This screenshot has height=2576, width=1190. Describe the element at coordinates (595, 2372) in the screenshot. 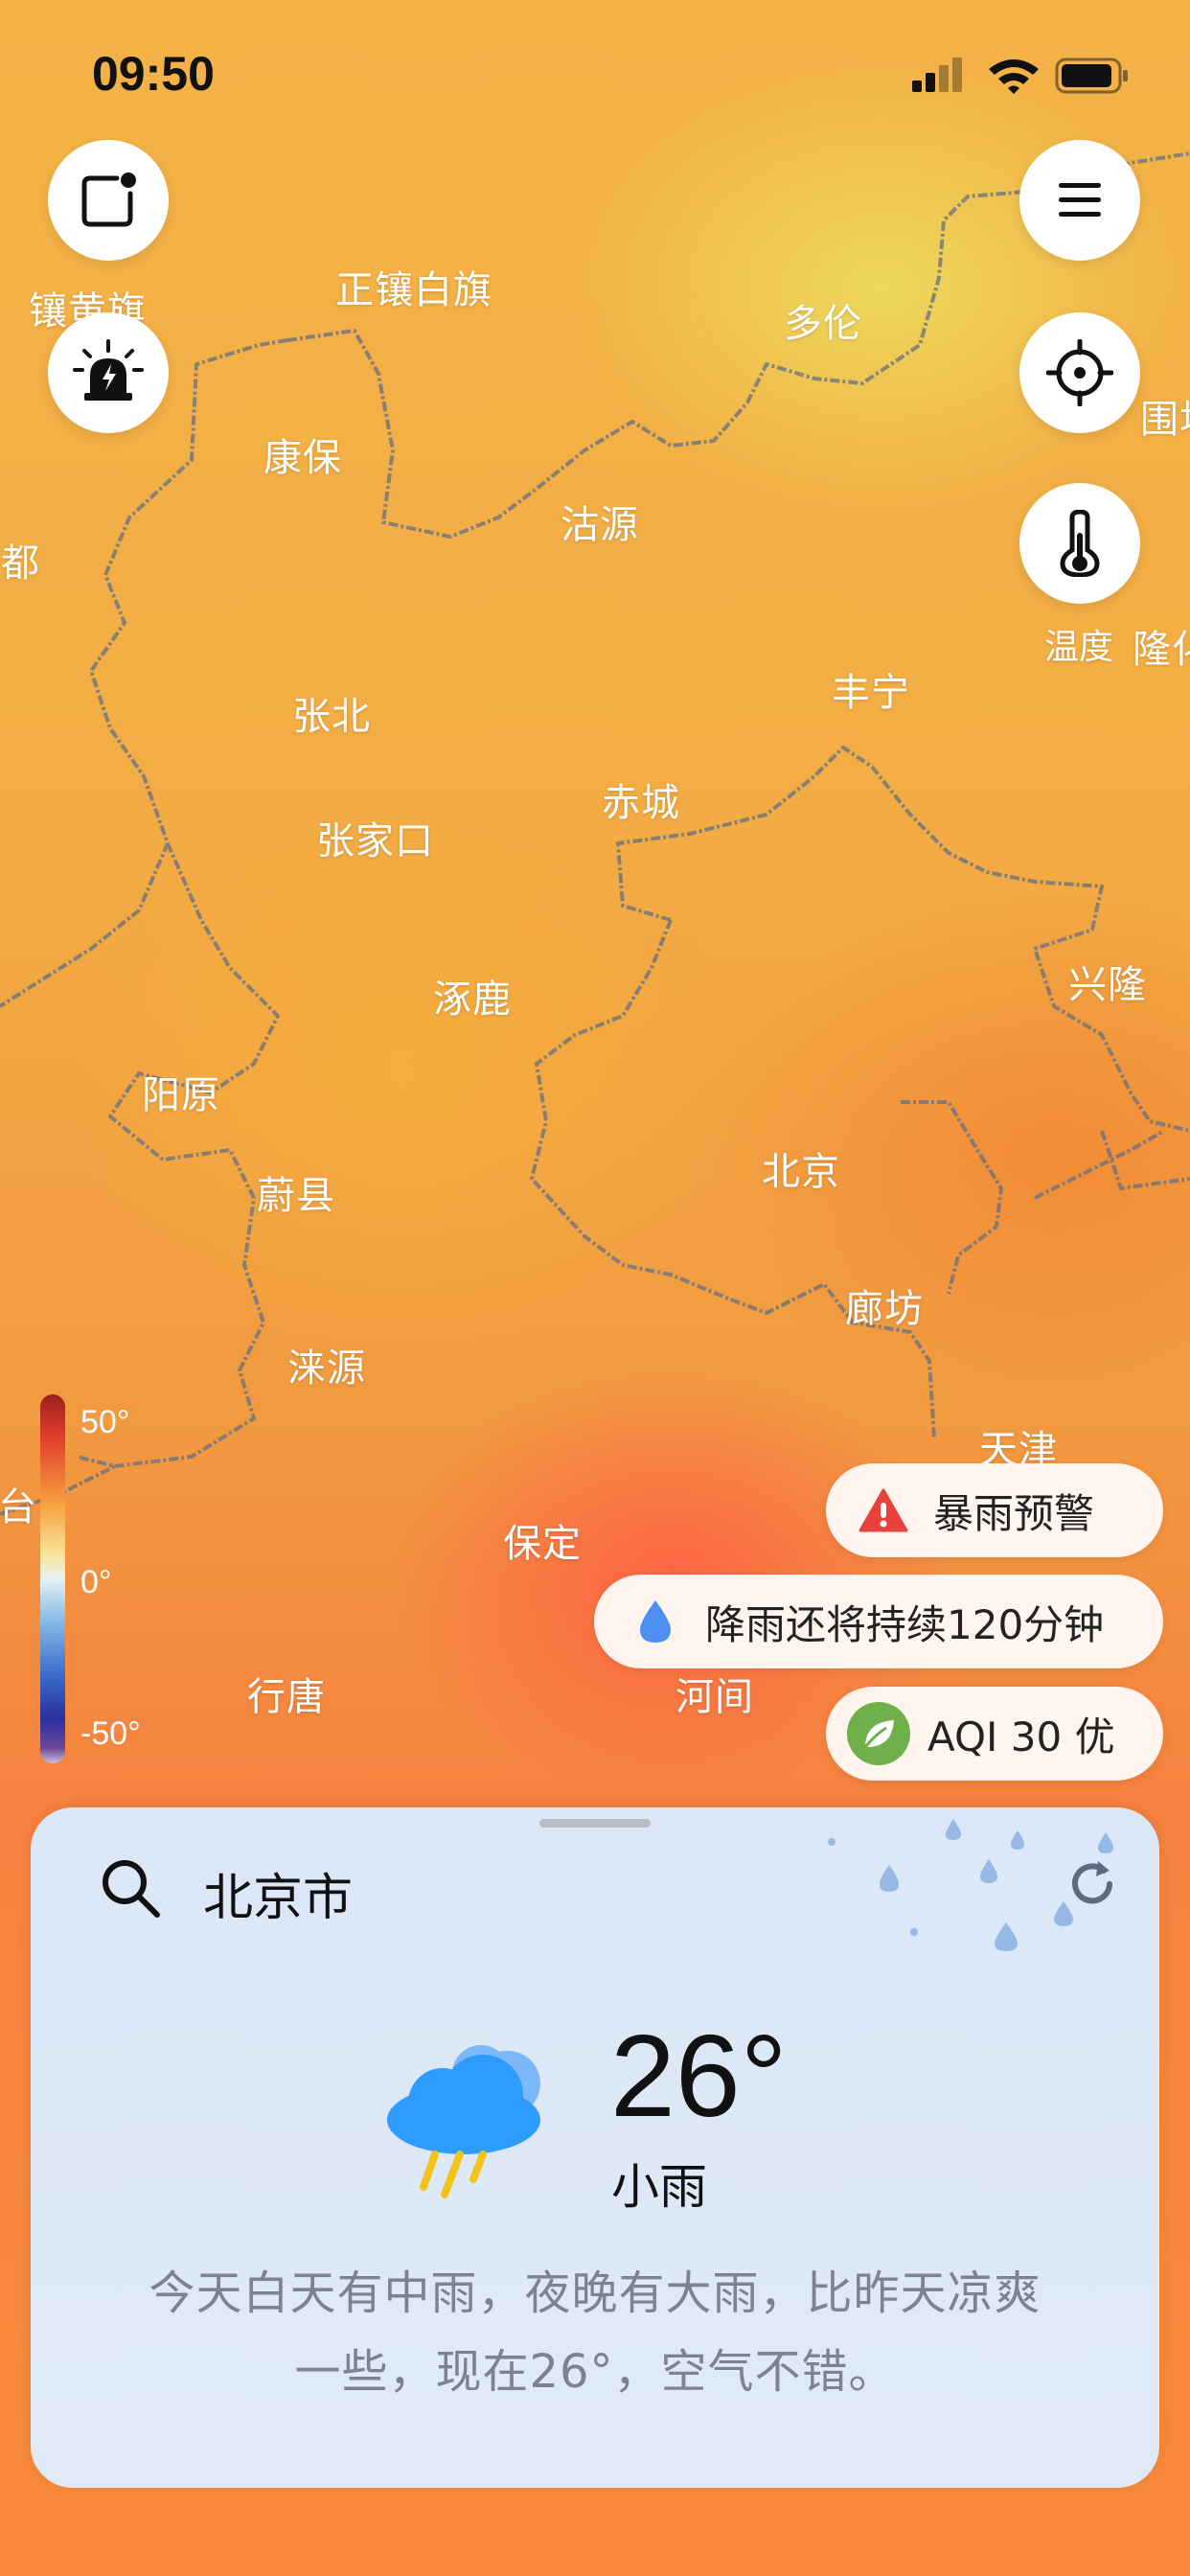

I see `summary-line: 一些，现在26°，空气不错。` at that location.